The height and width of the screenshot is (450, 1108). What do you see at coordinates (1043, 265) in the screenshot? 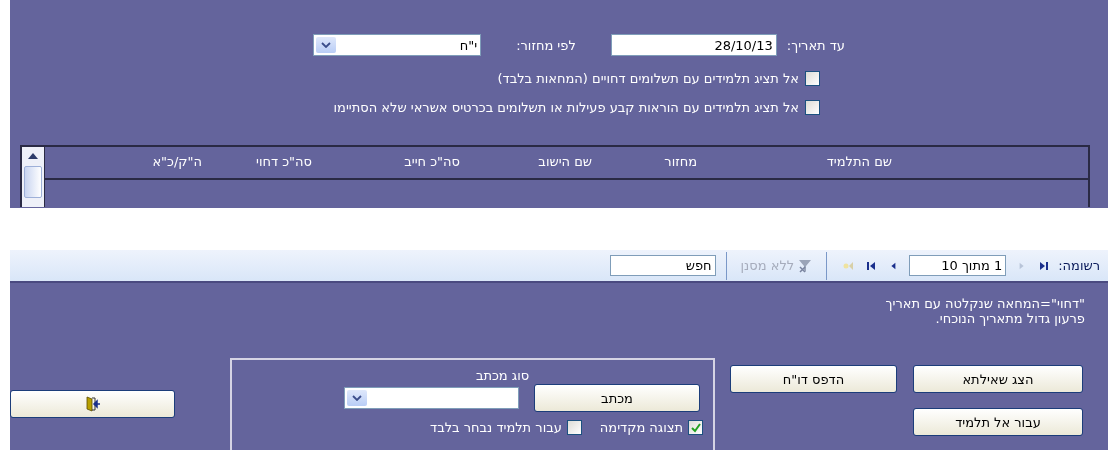
I see `first-record-icon` at bounding box center [1043, 265].